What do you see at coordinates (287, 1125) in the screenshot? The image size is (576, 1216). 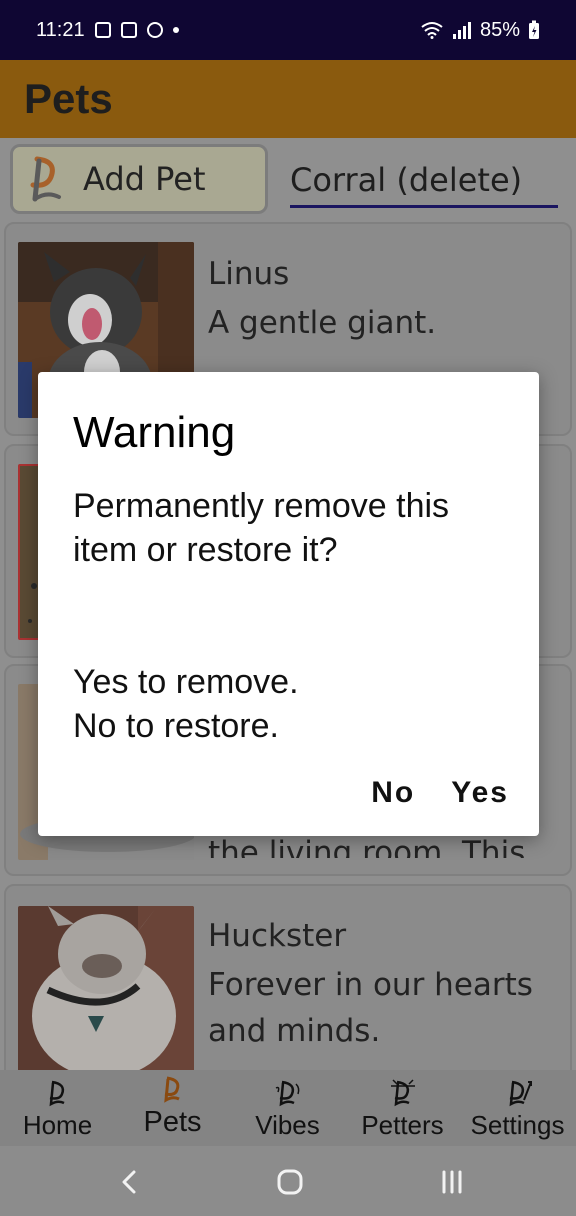 I see `nav-label: Vibes` at bounding box center [287, 1125].